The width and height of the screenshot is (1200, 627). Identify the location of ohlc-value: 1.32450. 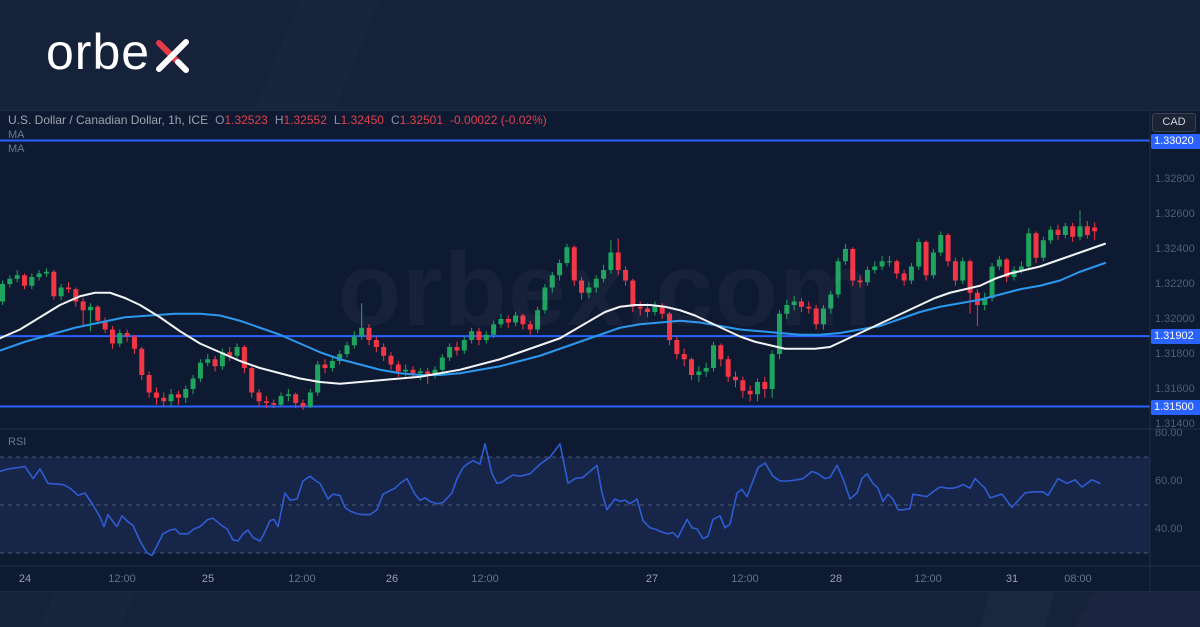
(362, 120).